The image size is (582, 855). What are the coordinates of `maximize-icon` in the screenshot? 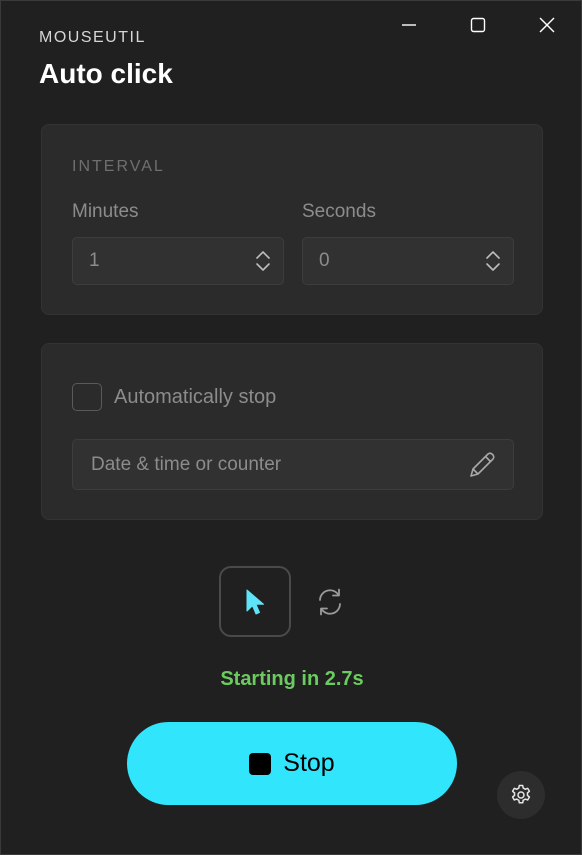 It's located at (477, 25).